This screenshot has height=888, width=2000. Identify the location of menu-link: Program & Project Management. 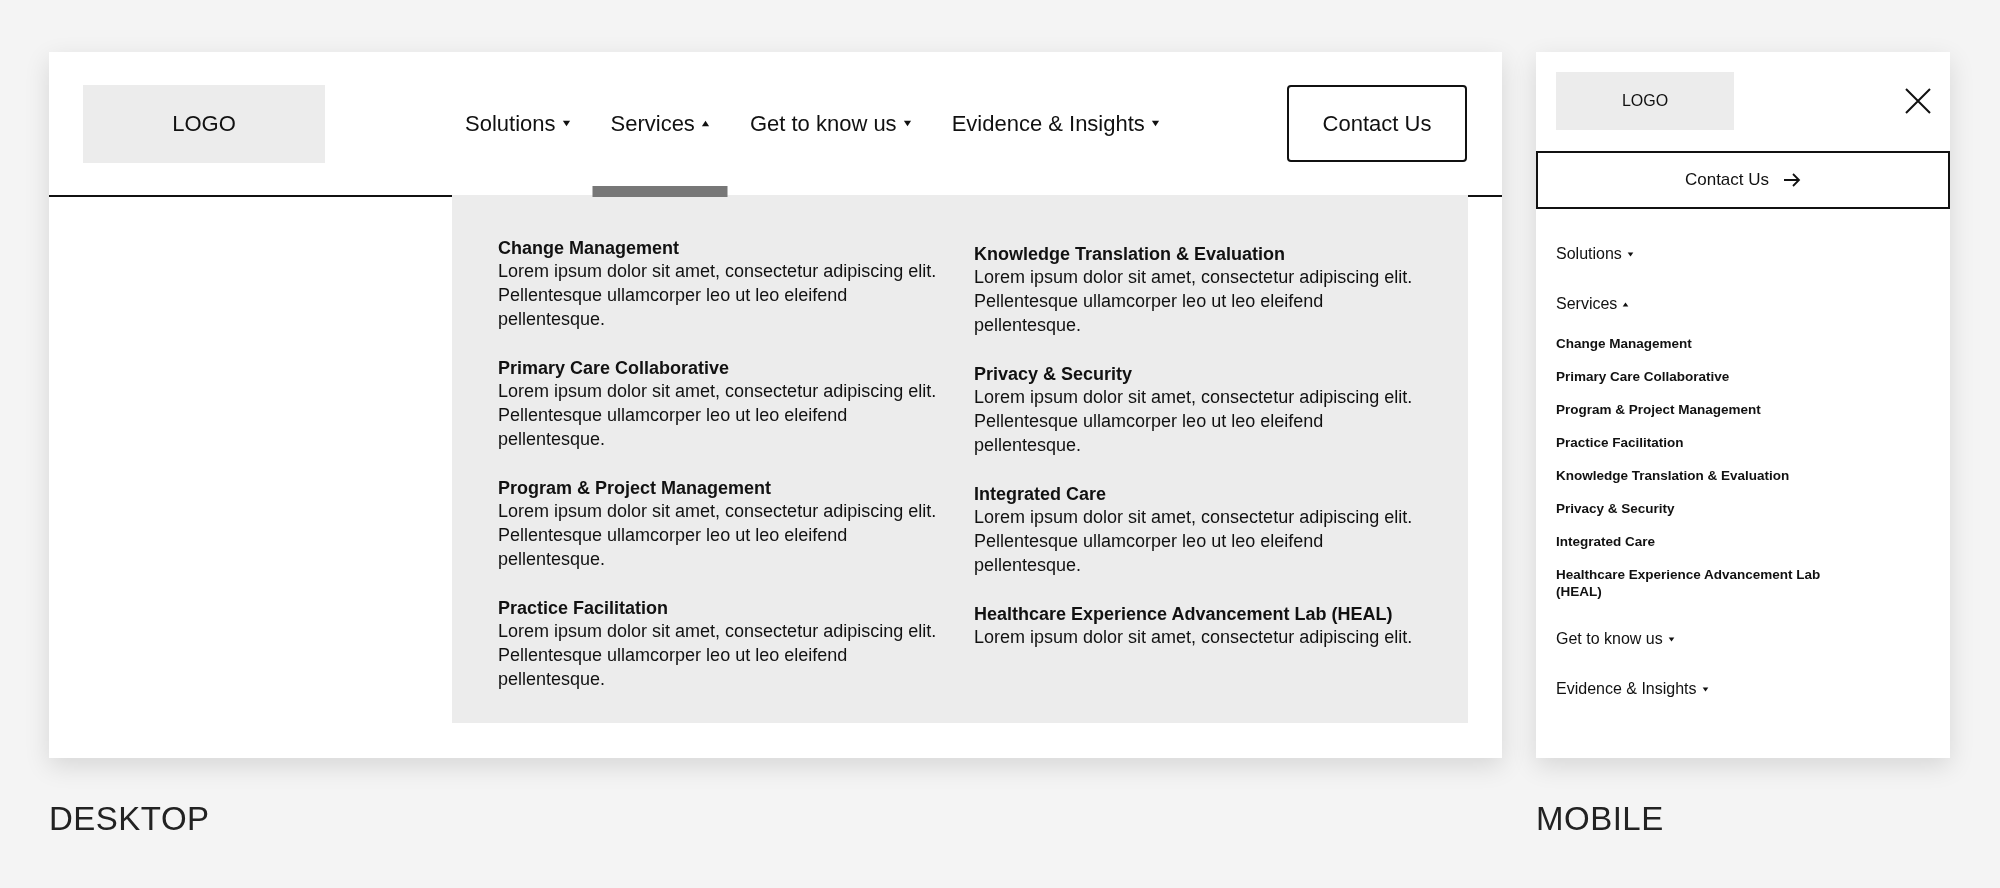
(718, 488).